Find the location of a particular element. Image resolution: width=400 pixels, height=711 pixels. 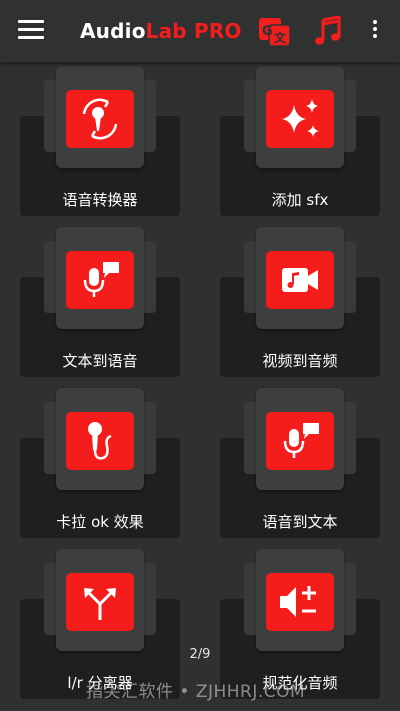

sparkles-icon is located at coordinates (300, 119).